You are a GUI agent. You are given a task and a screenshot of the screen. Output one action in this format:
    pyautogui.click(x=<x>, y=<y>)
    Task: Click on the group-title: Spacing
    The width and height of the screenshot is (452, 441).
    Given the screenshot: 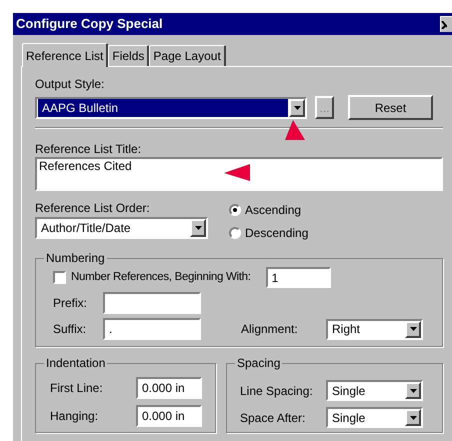 What is the action you would take?
    pyautogui.click(x=258, y=363)
    